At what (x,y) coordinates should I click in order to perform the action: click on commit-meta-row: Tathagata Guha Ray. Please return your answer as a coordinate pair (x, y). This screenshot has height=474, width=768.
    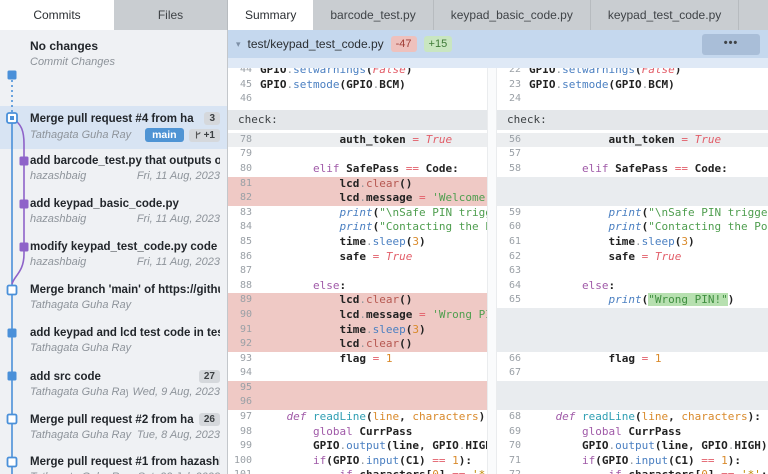
    Looking at the image, I should click on (125, 305).